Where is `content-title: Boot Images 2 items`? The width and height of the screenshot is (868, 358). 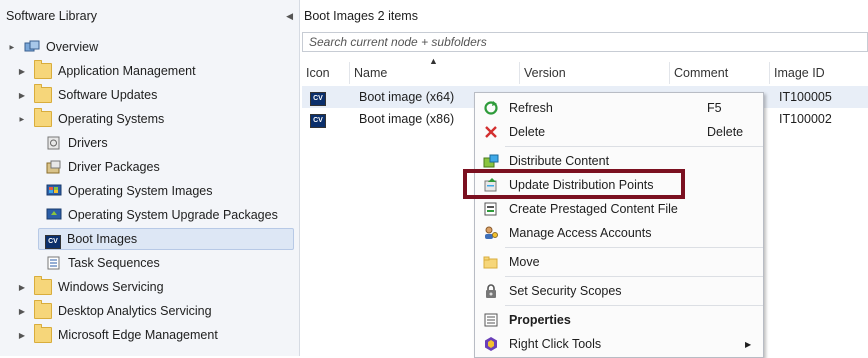
content-title: Boot Images 2 items is located at coordinates (361, 16).